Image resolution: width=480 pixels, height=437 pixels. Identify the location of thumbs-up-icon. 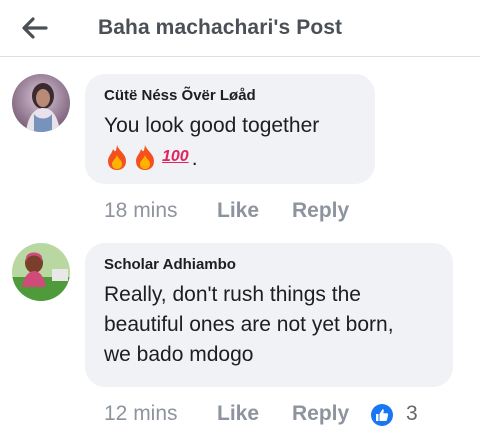
(382, 415).